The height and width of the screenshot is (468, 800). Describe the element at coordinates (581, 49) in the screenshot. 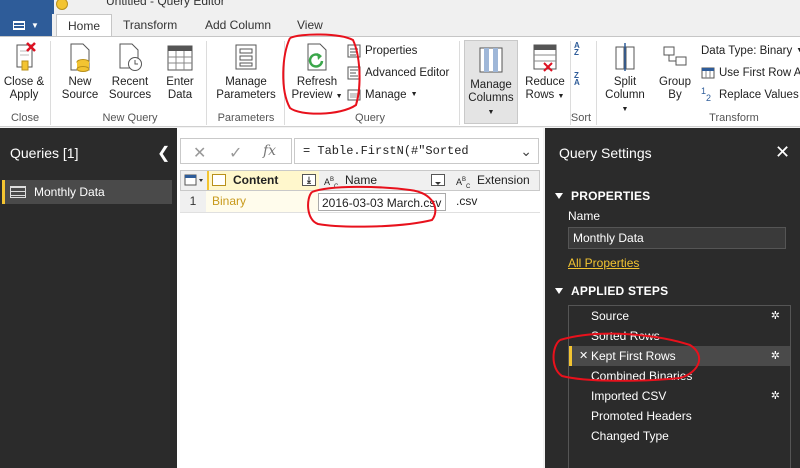

I see `sort-ascending-button: AZ` at that location.